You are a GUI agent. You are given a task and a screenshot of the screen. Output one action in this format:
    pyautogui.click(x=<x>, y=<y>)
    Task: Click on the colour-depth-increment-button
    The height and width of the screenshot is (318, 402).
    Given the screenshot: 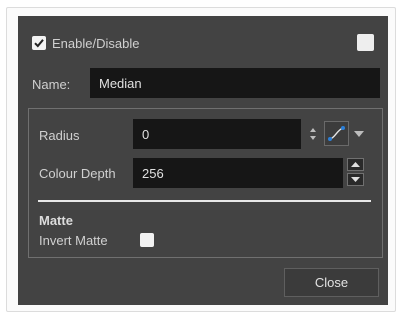 What is the action you would take?
    pyautogui.click(x=355, y=164)
    